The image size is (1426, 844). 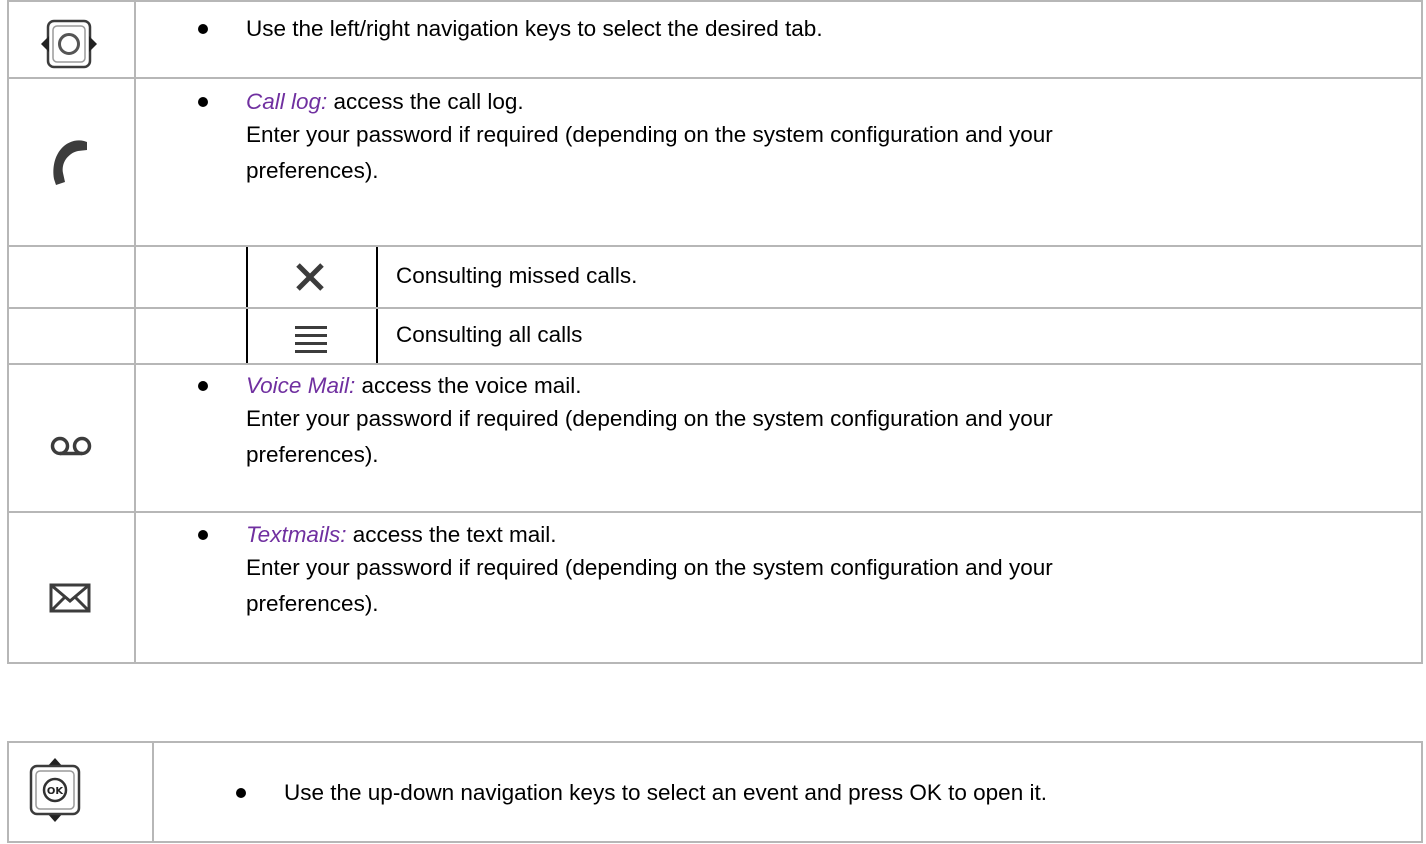 What do you see at coordinates (70, 598) in the screenshot?
I see `envelope-icon` at bounding box center [70, 598].